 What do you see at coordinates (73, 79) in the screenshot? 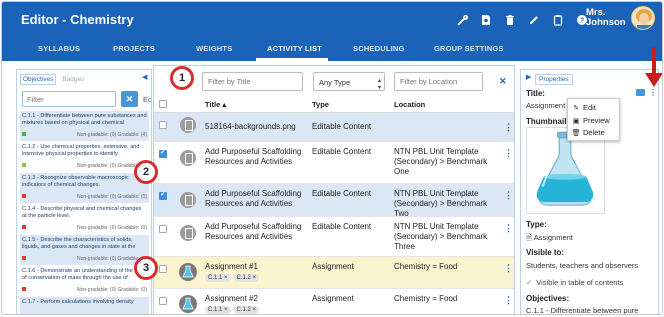
I see `tab-badges: Badges` at bounding box center [73, 79].